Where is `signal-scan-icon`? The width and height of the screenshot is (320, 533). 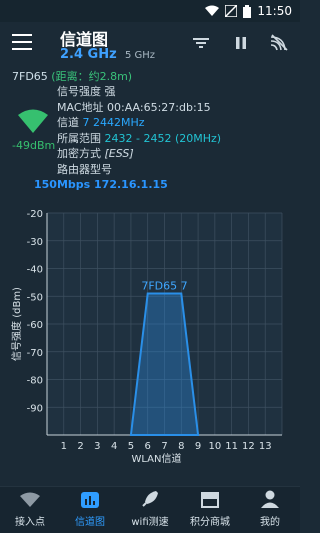 signal-scan-icon is located at coordinates (279, 43).